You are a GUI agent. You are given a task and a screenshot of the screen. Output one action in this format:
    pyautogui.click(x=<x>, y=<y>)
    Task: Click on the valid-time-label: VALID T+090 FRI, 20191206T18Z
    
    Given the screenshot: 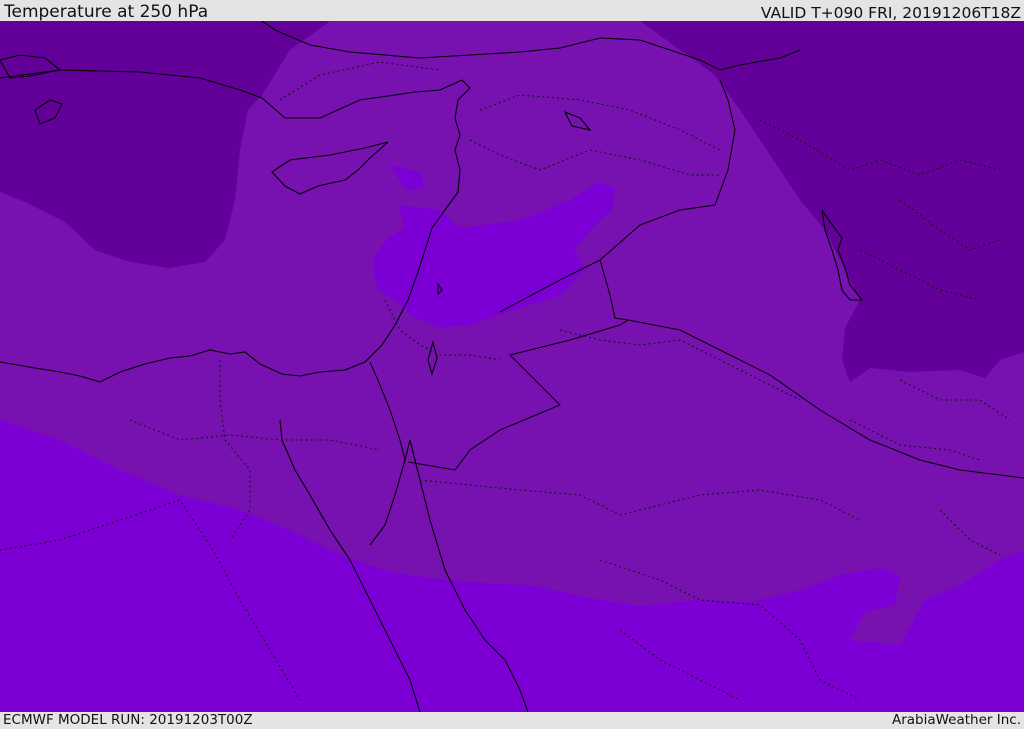 What is the action you would take?
    pyautogui.click(x=890, y=13)
    